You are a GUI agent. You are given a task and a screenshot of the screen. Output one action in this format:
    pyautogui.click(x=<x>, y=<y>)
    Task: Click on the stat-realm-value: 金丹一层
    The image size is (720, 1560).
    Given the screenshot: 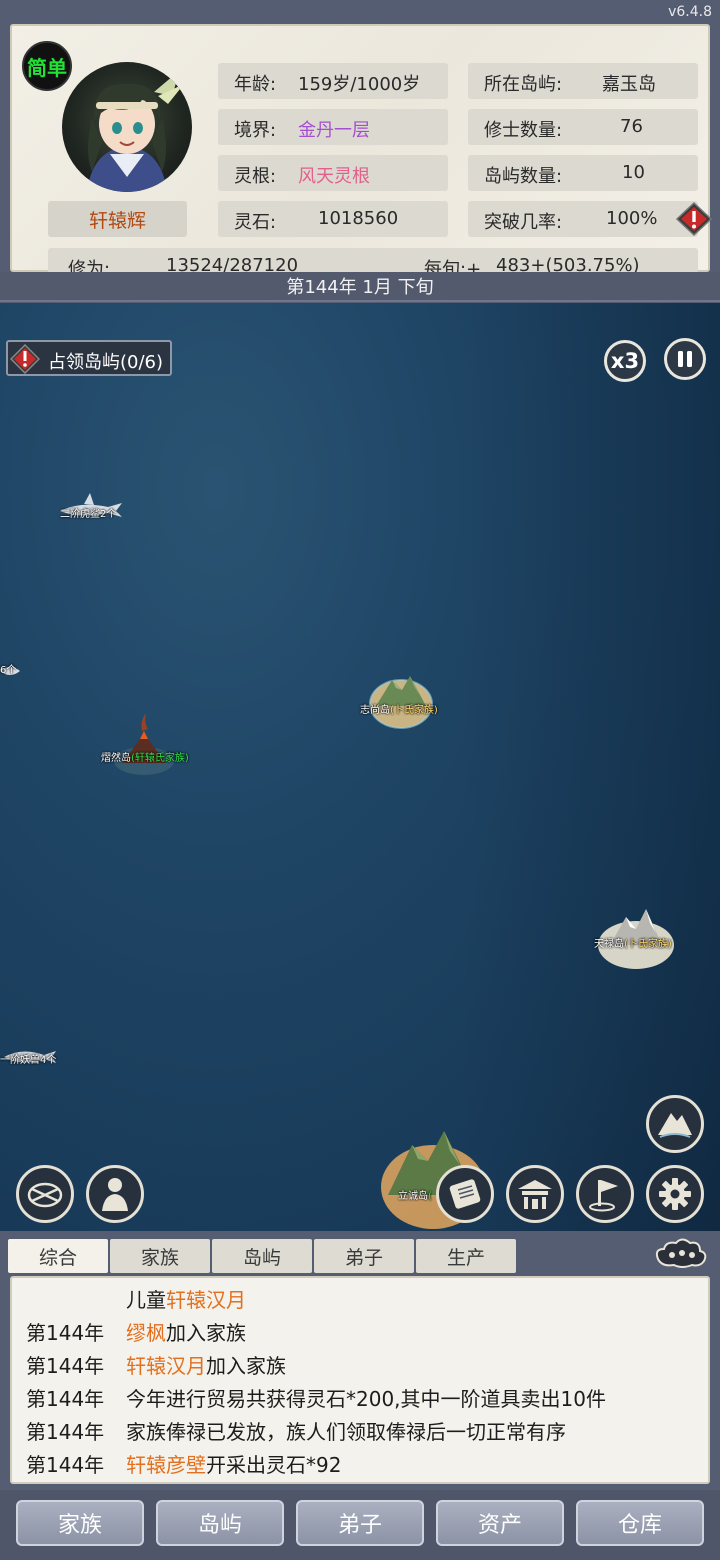 What is the action you would take?
    pyautogui.click(x=334, y=130)
    